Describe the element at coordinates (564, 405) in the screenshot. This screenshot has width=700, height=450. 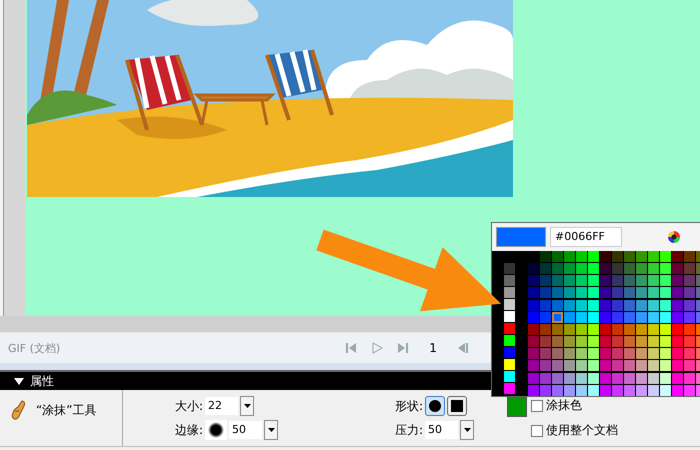
I see `checkbox-label: 涂抹色` at that location.